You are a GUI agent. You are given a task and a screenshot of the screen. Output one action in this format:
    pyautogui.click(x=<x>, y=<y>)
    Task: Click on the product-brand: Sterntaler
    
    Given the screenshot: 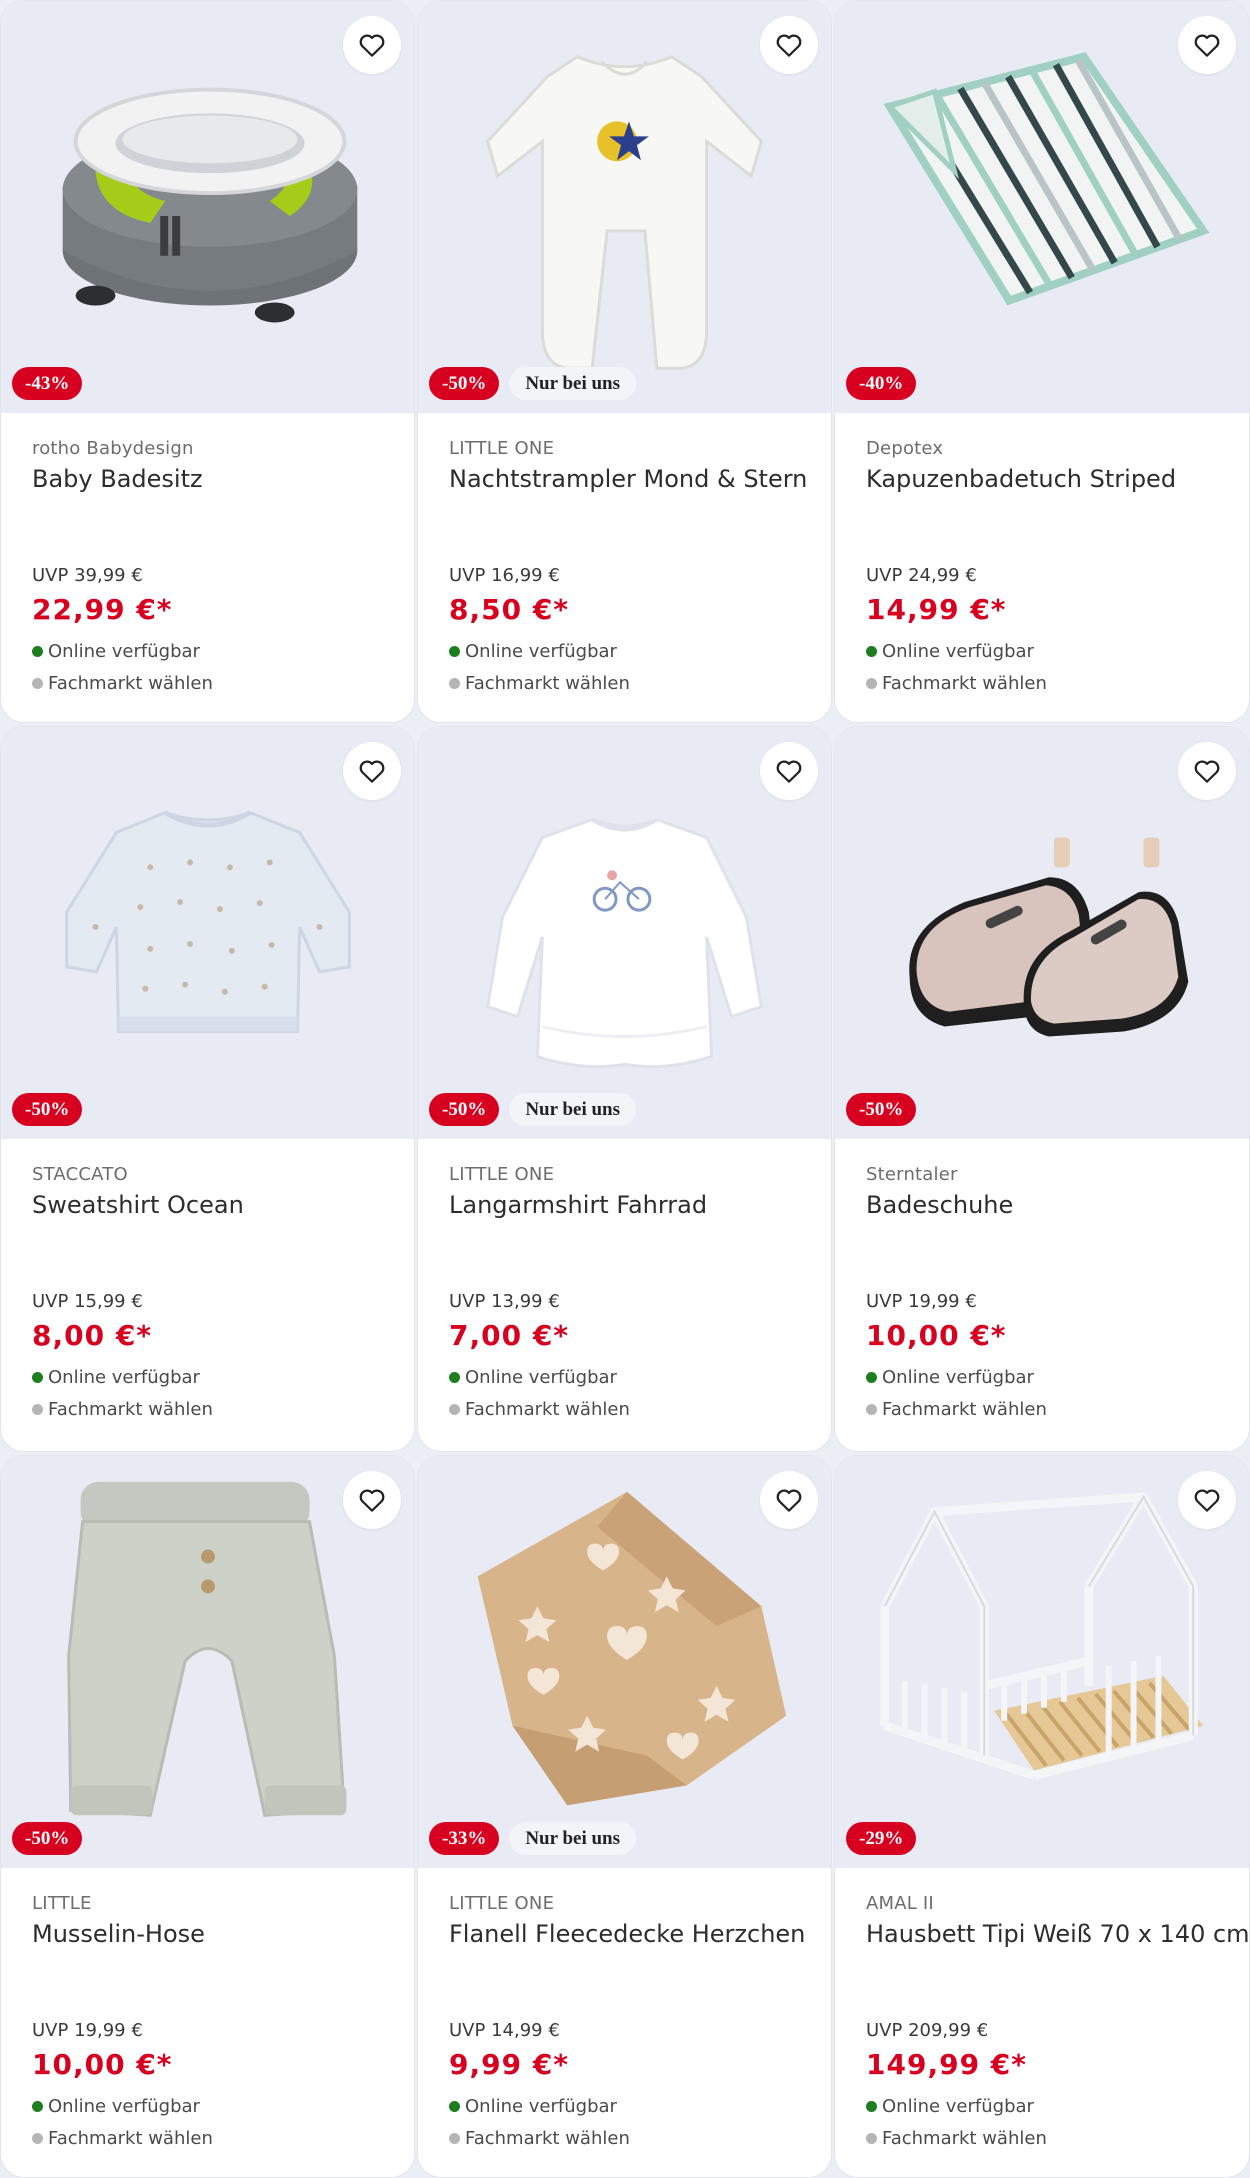 What is the action you would take?
    pyautogui.click(x=912, y=1174)
    